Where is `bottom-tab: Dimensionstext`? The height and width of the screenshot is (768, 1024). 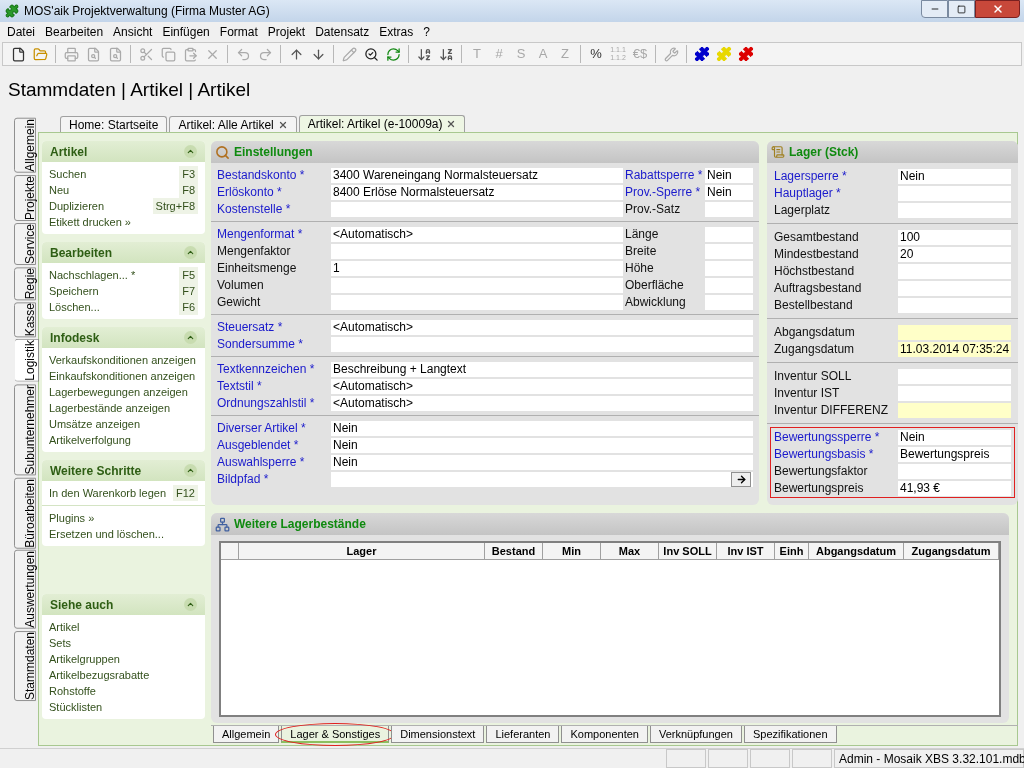 bottom-tab: Dimensionstext is located at coordinates (438, 734).